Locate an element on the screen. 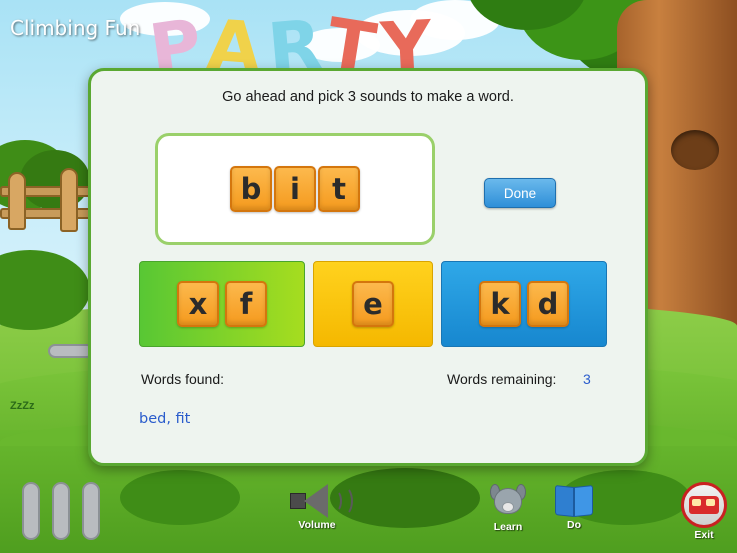 Image resolution: width=737 pixels, height=553 pixels. volume-button: Volume is located at coordinates (317, 507).